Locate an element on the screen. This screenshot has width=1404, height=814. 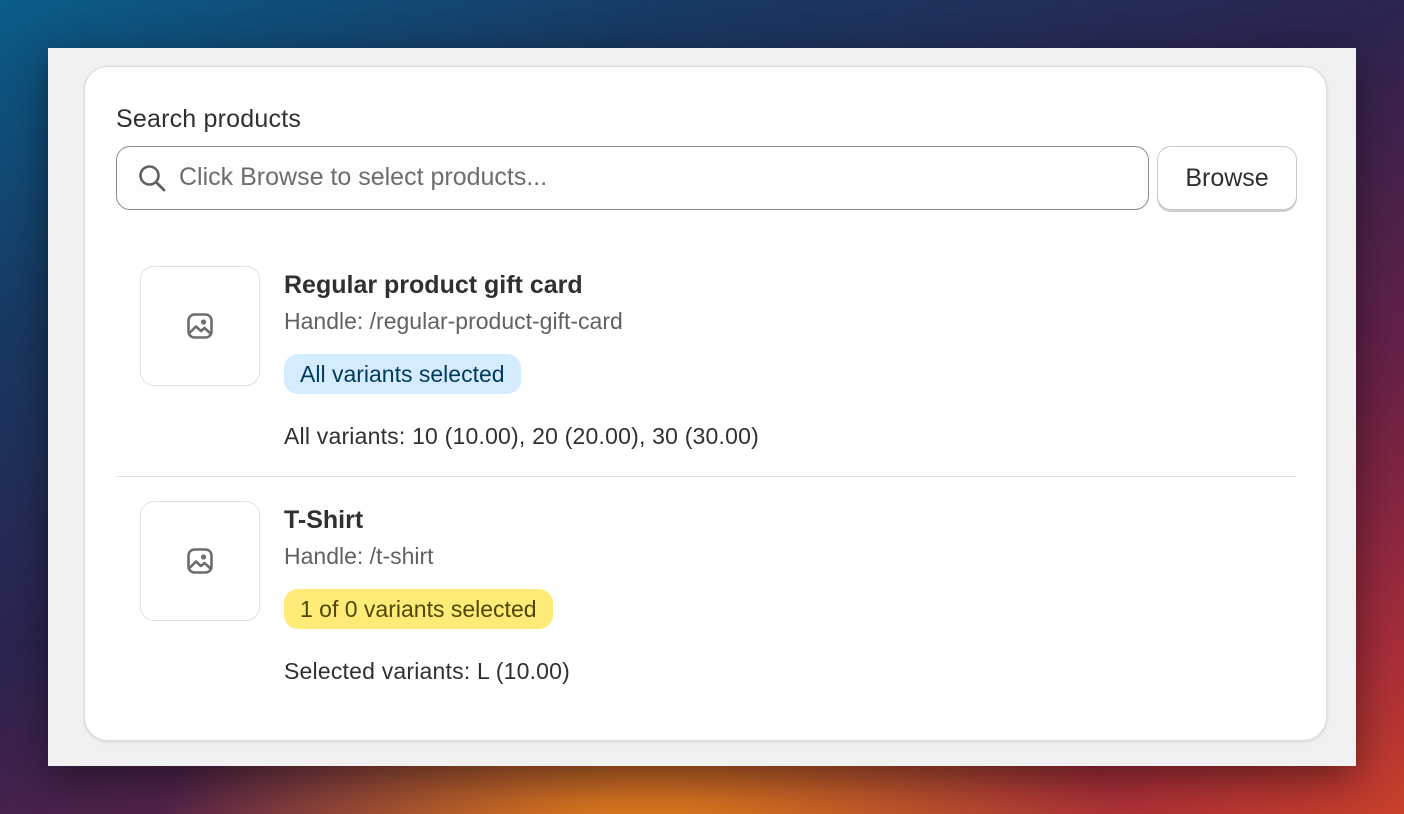
search-icon is located at coordinates (152, 178).